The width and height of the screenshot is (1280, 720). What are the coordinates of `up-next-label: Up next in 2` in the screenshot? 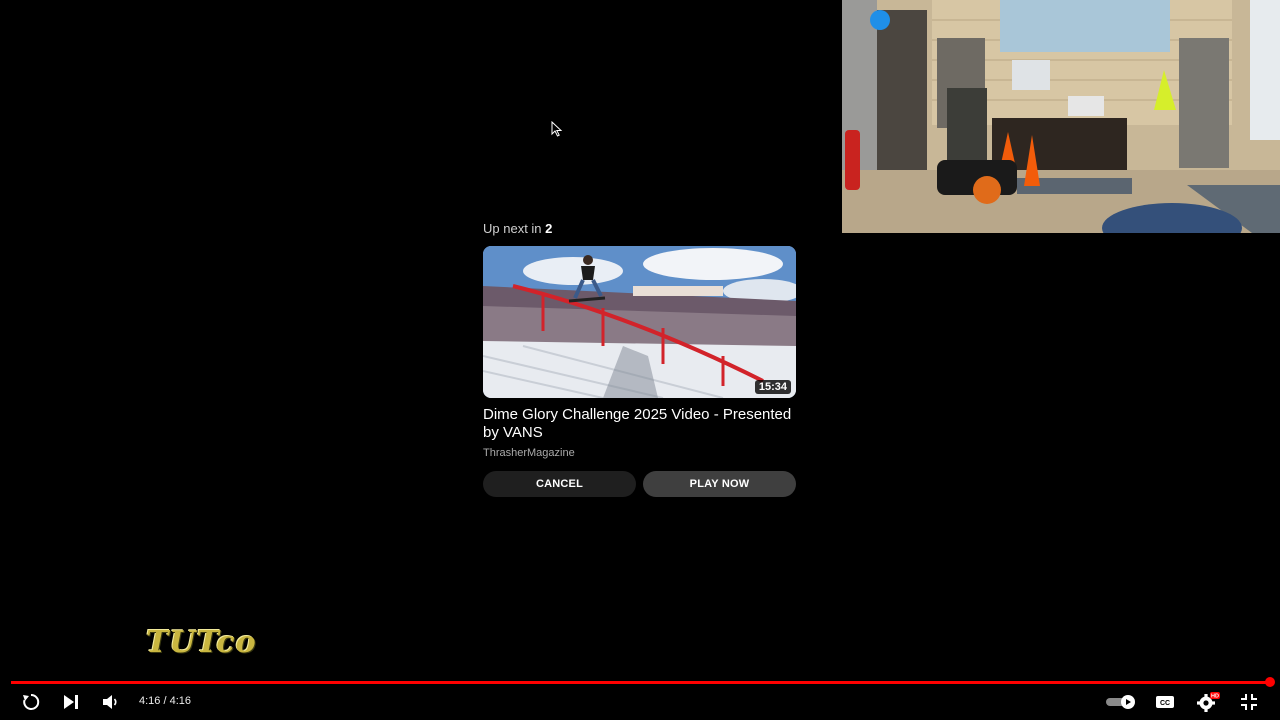 It's located at (517, 228).